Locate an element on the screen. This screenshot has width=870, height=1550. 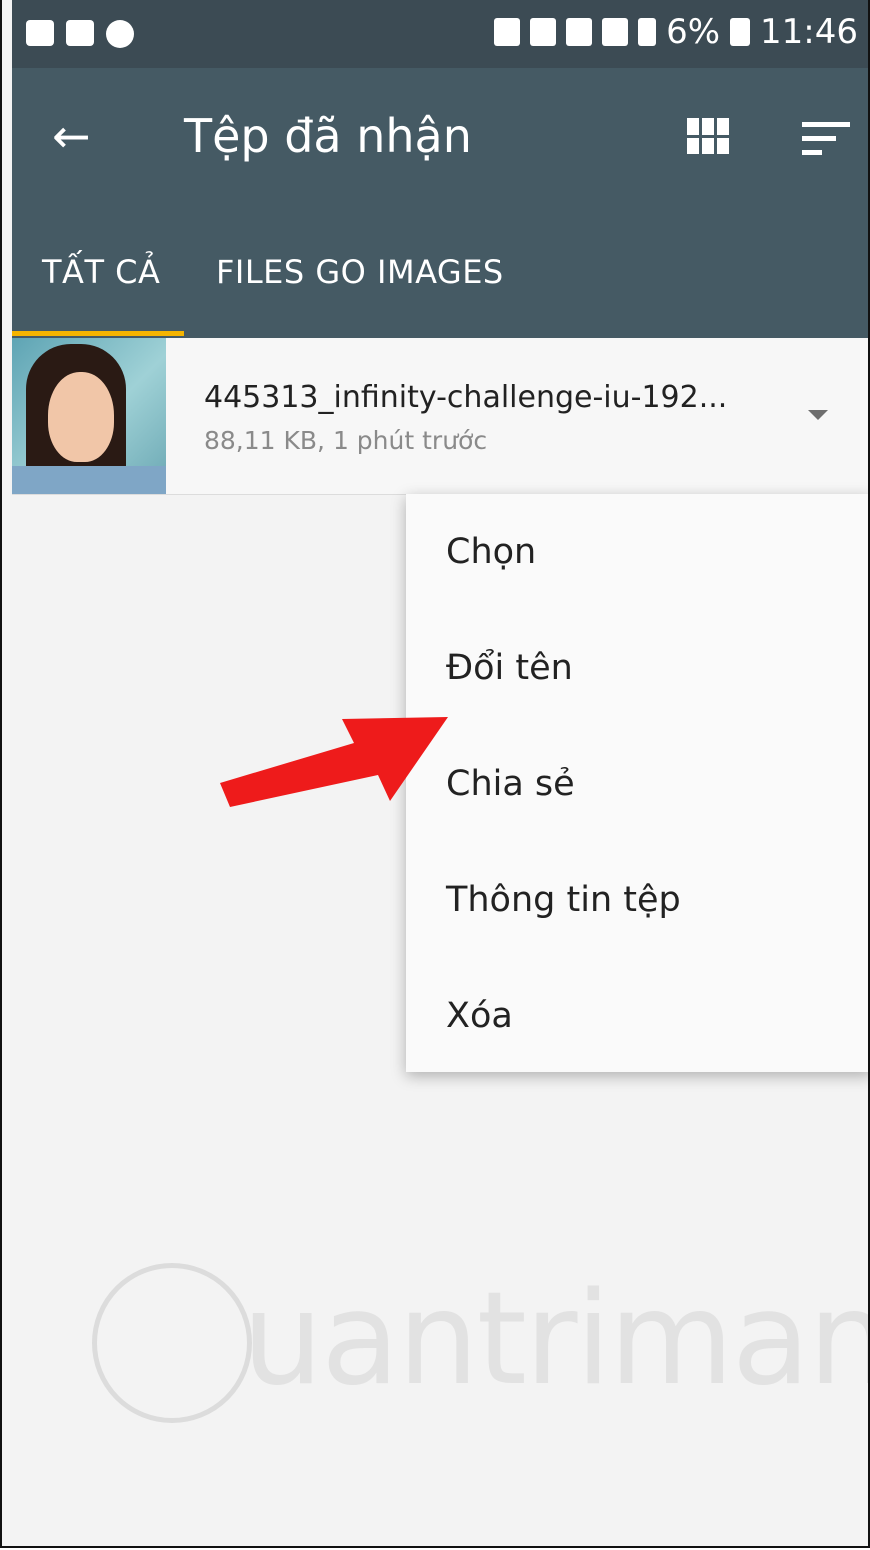
menu-item-label: Đổi tên is located at coordinates (509, 668).